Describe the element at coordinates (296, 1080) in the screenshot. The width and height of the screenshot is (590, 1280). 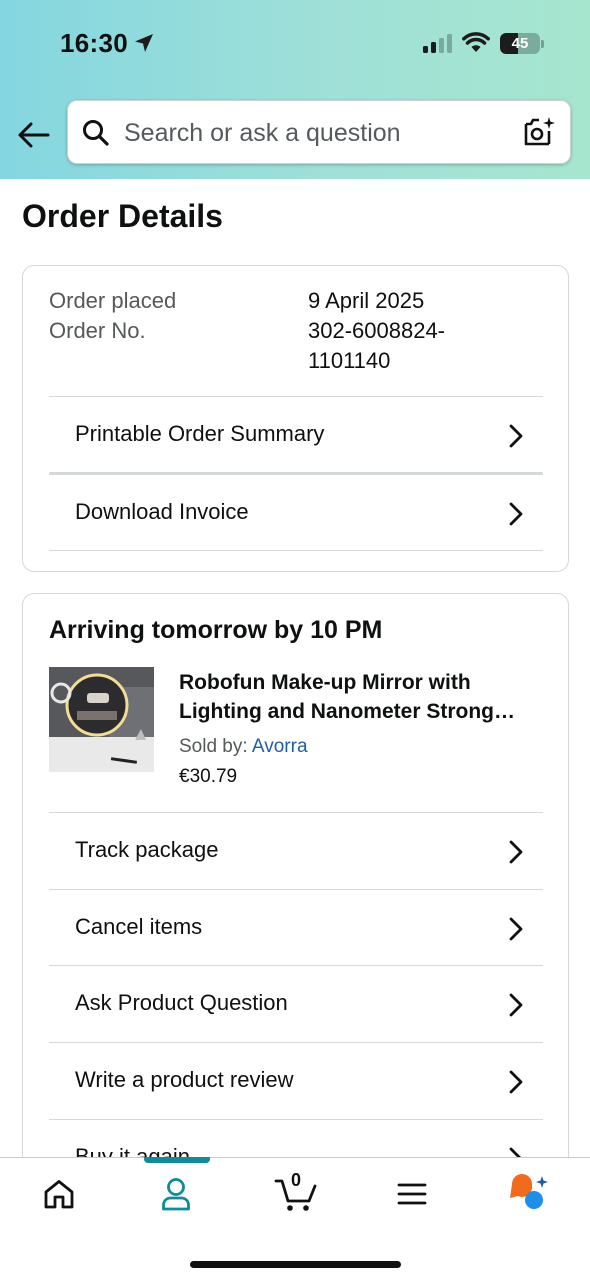
I see `write-review-row: Write a product review` at that location.